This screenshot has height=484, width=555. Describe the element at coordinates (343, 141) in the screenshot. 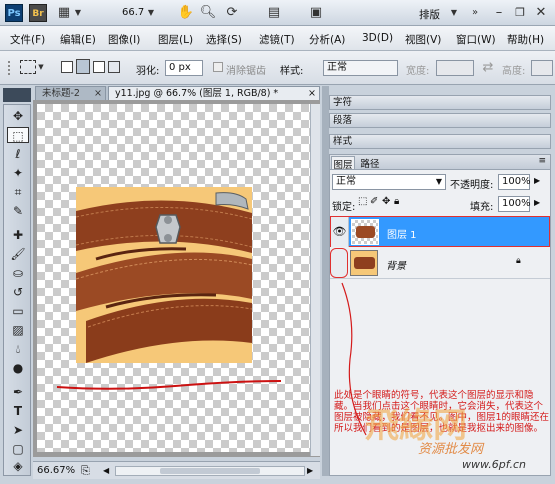

I see `styles-panel-title: 样式` at that location.